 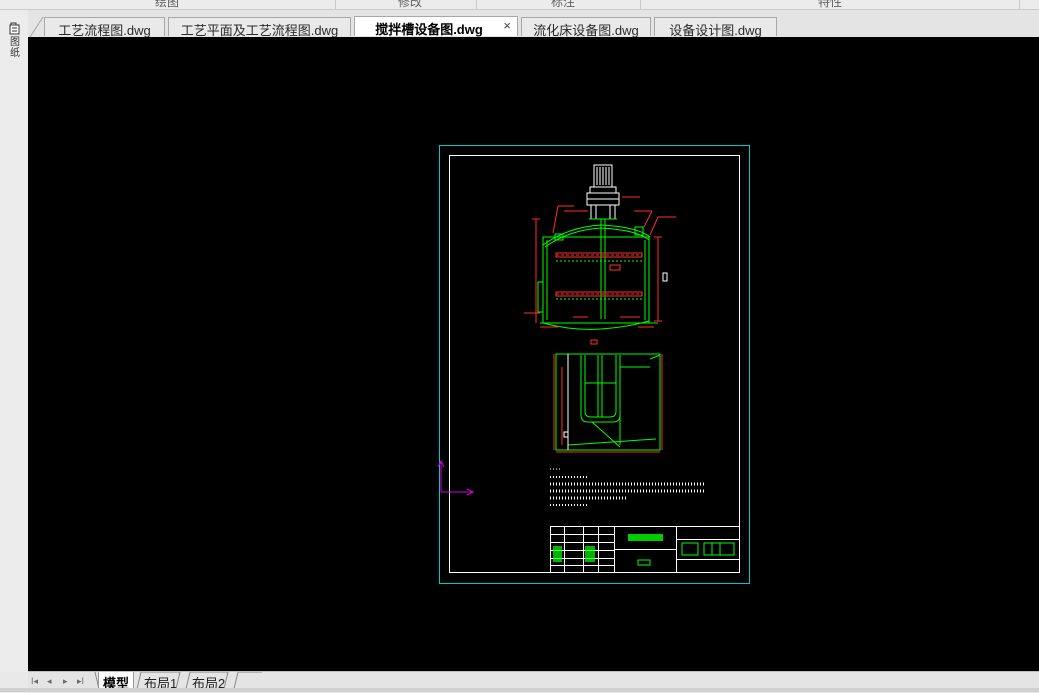 What do you see at coordinates (830, 4) in the screenshot?
I see `ribbon-group-properties: 特性` at bounding box center [830, 4].